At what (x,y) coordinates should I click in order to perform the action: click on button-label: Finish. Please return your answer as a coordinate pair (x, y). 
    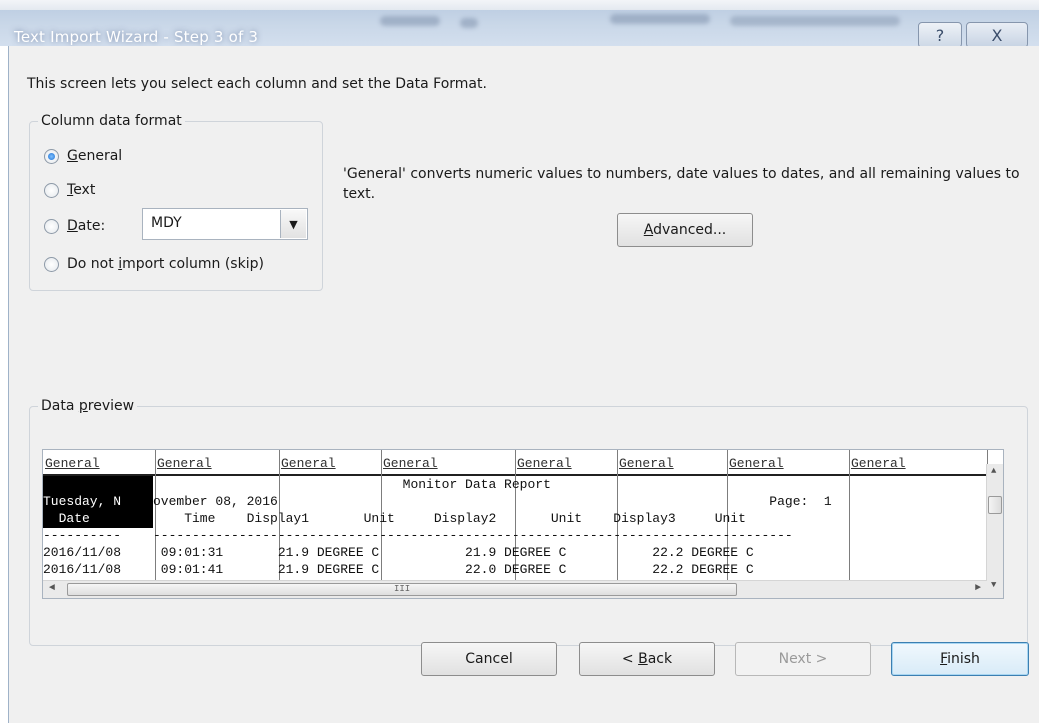
    Looking at the image, I should click on (960, 659).